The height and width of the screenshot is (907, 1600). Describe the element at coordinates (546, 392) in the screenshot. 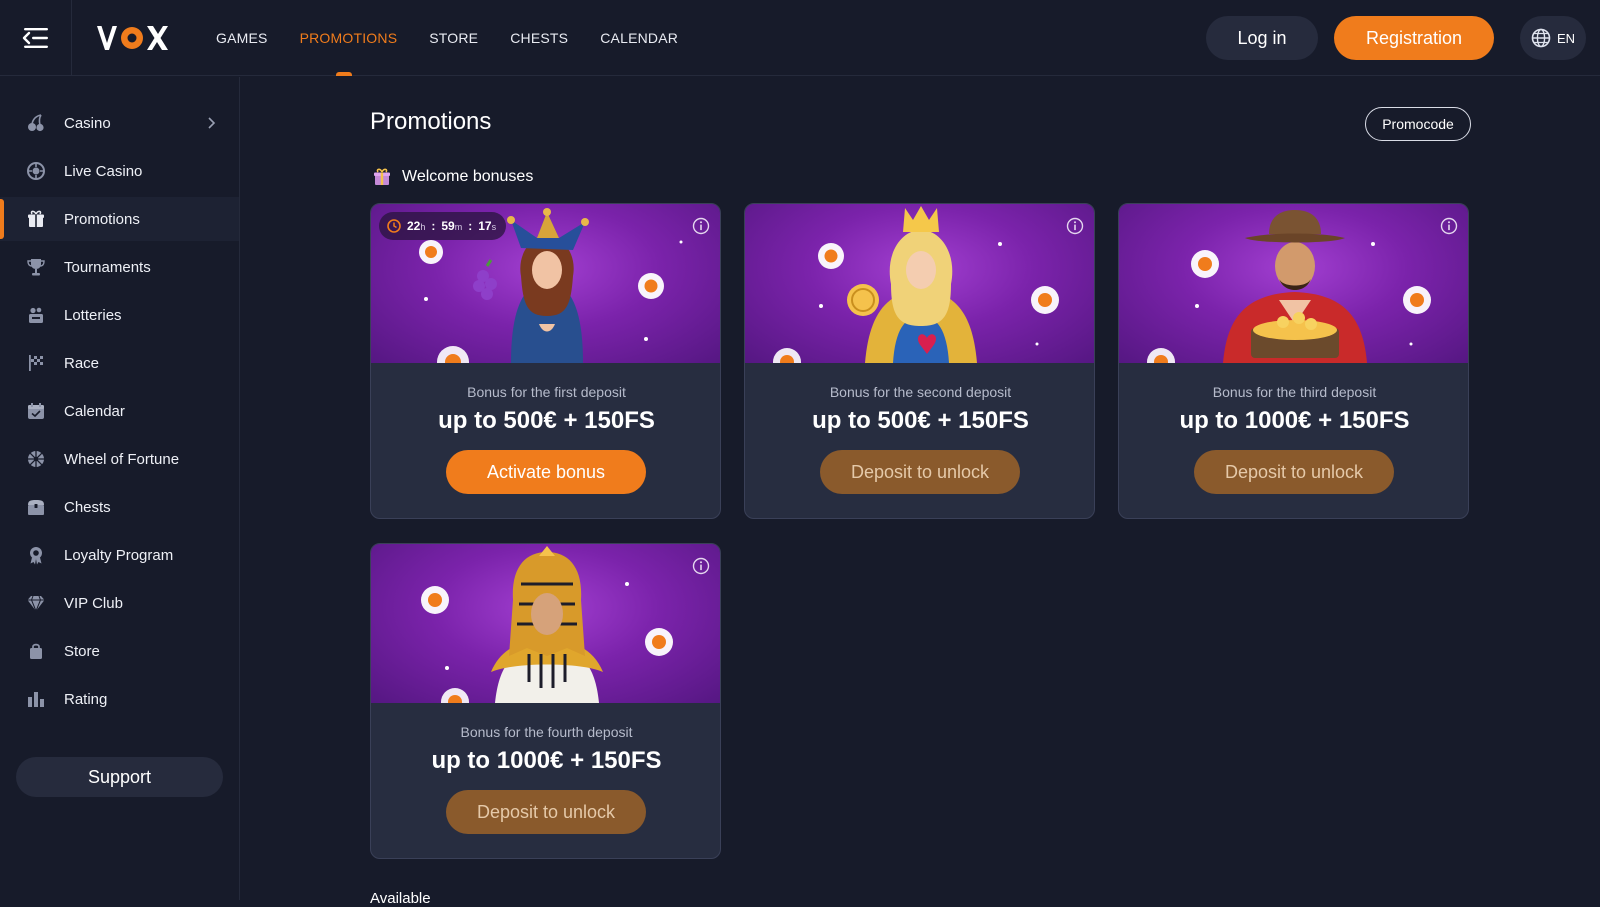

I see `bonus-subtitle: Bonus for the first deposit` at that location.